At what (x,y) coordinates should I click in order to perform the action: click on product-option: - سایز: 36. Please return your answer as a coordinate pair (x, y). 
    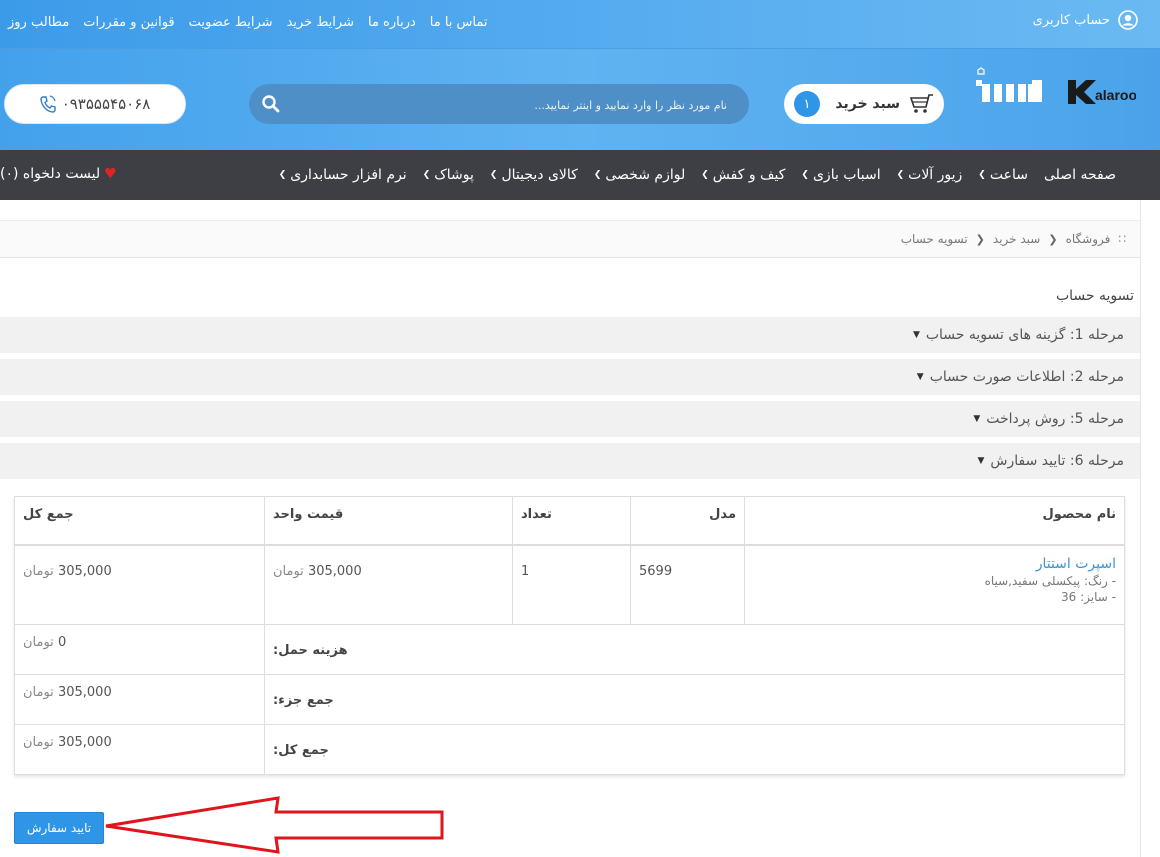
    Looking at the image, I should click on (1088, 596).